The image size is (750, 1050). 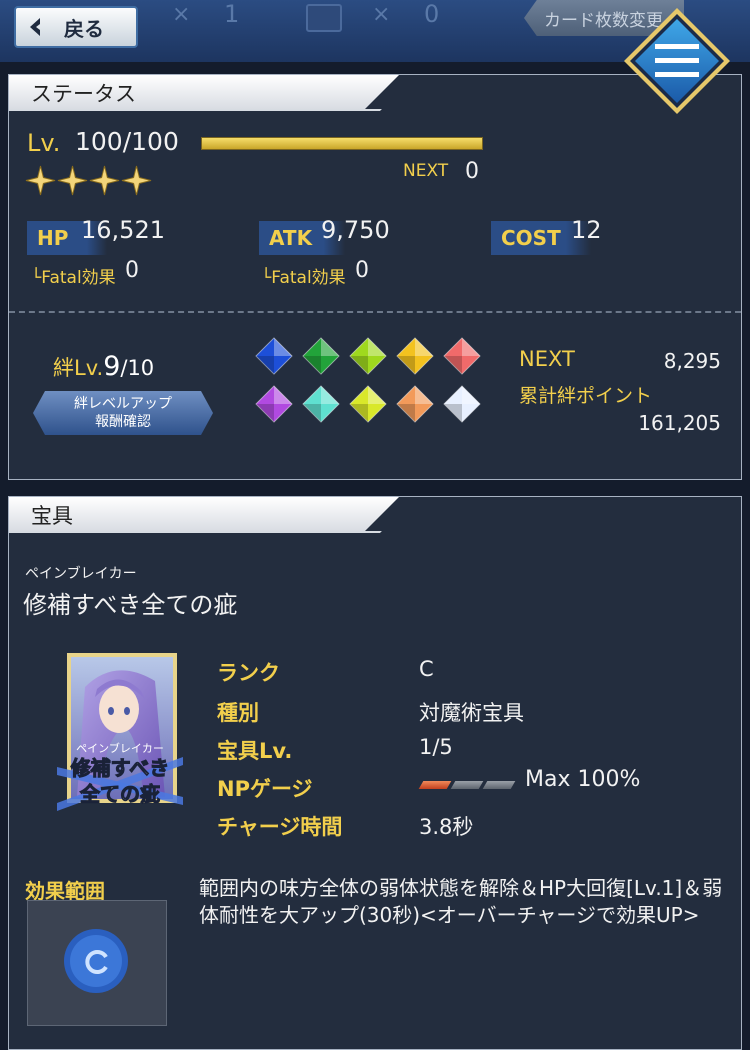 What do you see at coordinates (426, 171) in the screenshot?
I see `next-exp-label: NEXT` at bounding box center [426, 171].